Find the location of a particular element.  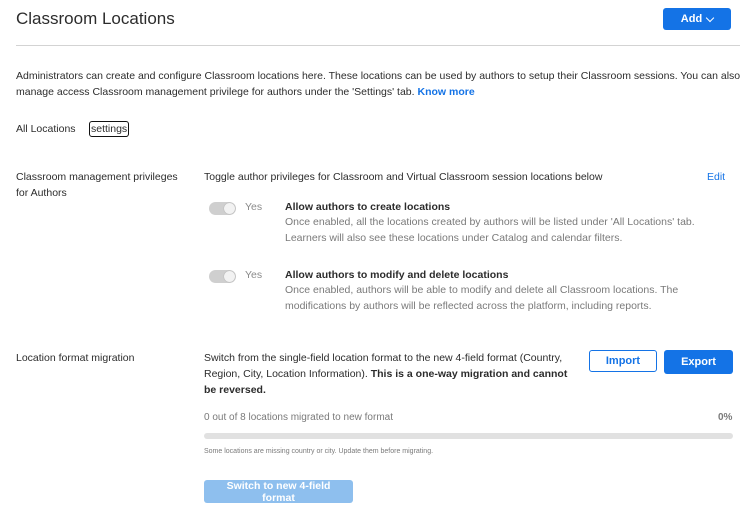

switch-format-button: Switch to new 4-field format is located at coordinates (278, 492).